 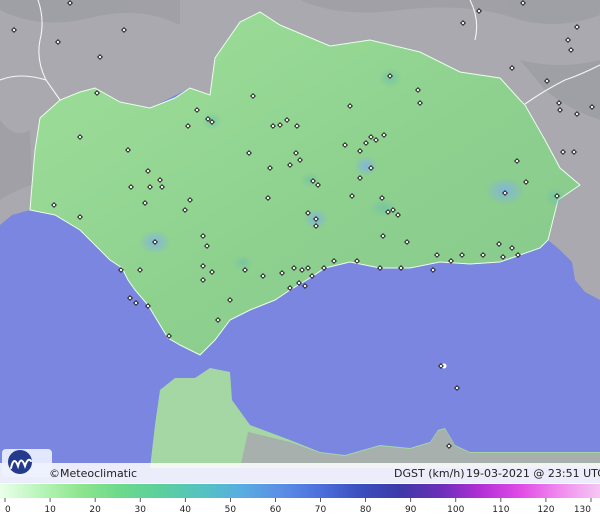 I want to click on timestamp-label: 19-03-2021 @ 23:51 UTC, so click(x=533, y=473).